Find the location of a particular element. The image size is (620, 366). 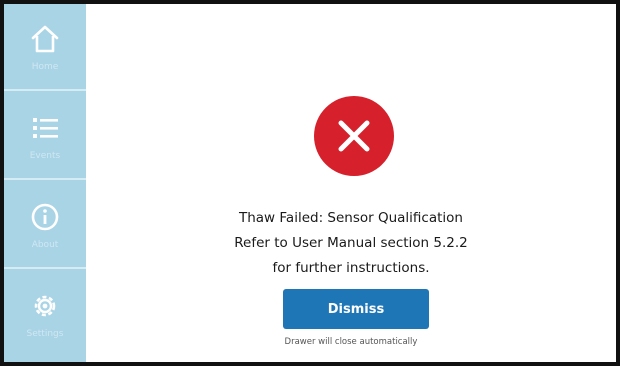

sidebar-item-about: About is located at coordinates (45, 225).